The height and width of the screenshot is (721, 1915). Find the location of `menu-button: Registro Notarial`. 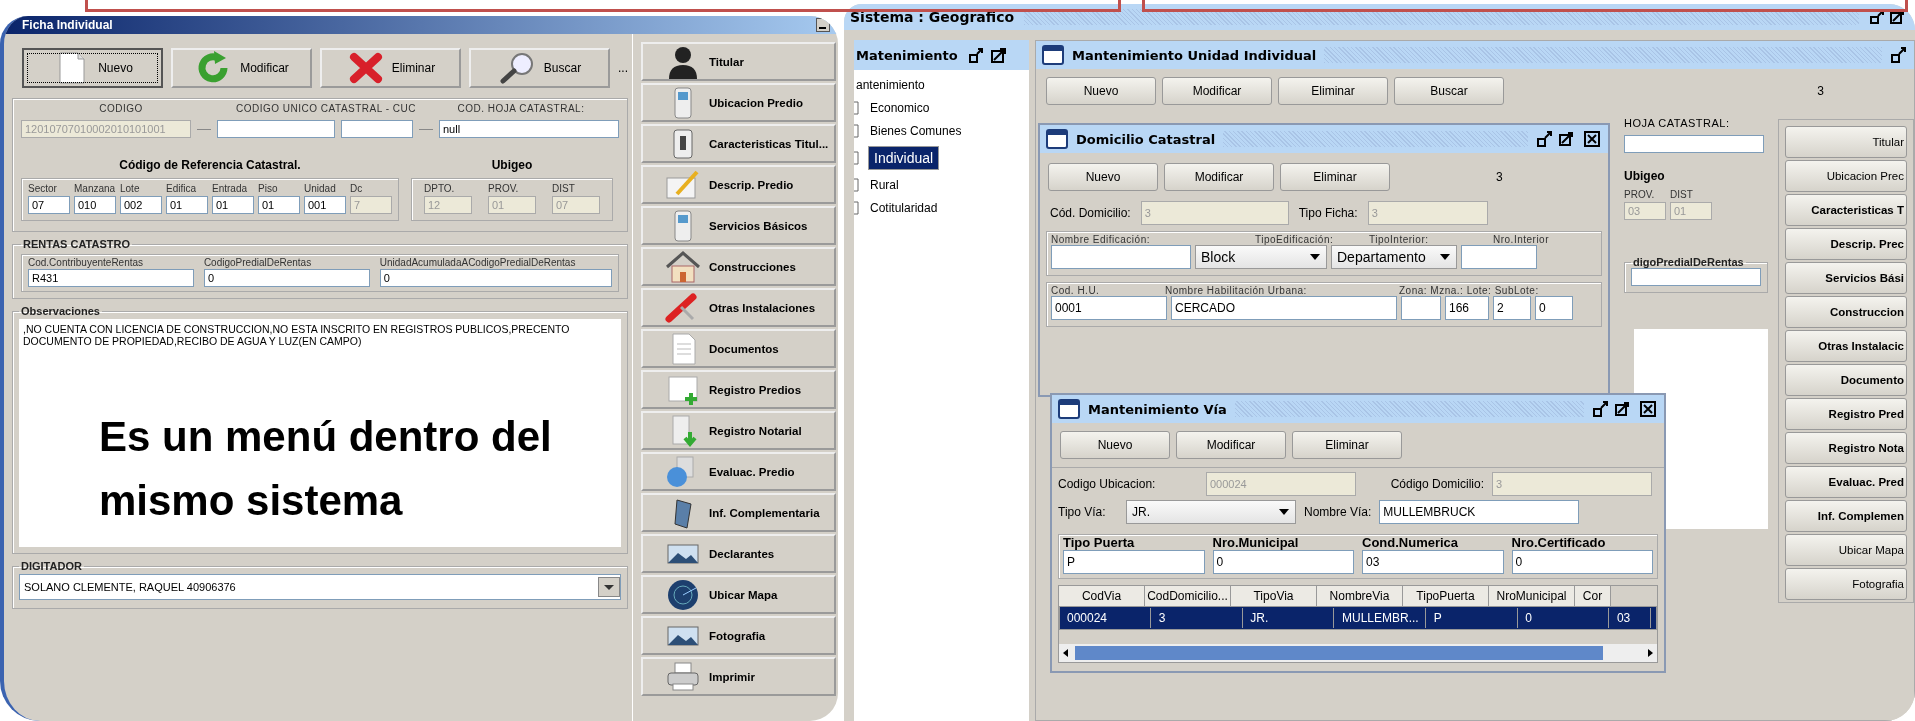

menu-button: Registro Notarial is located at coordinates (739, 430).